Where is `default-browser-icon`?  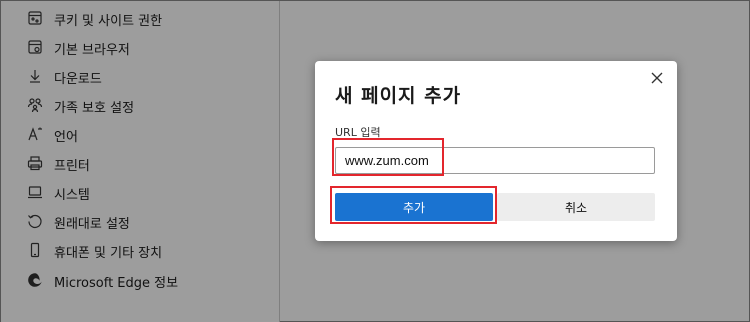
default-browser-icon is located at coordinates (35, 47).